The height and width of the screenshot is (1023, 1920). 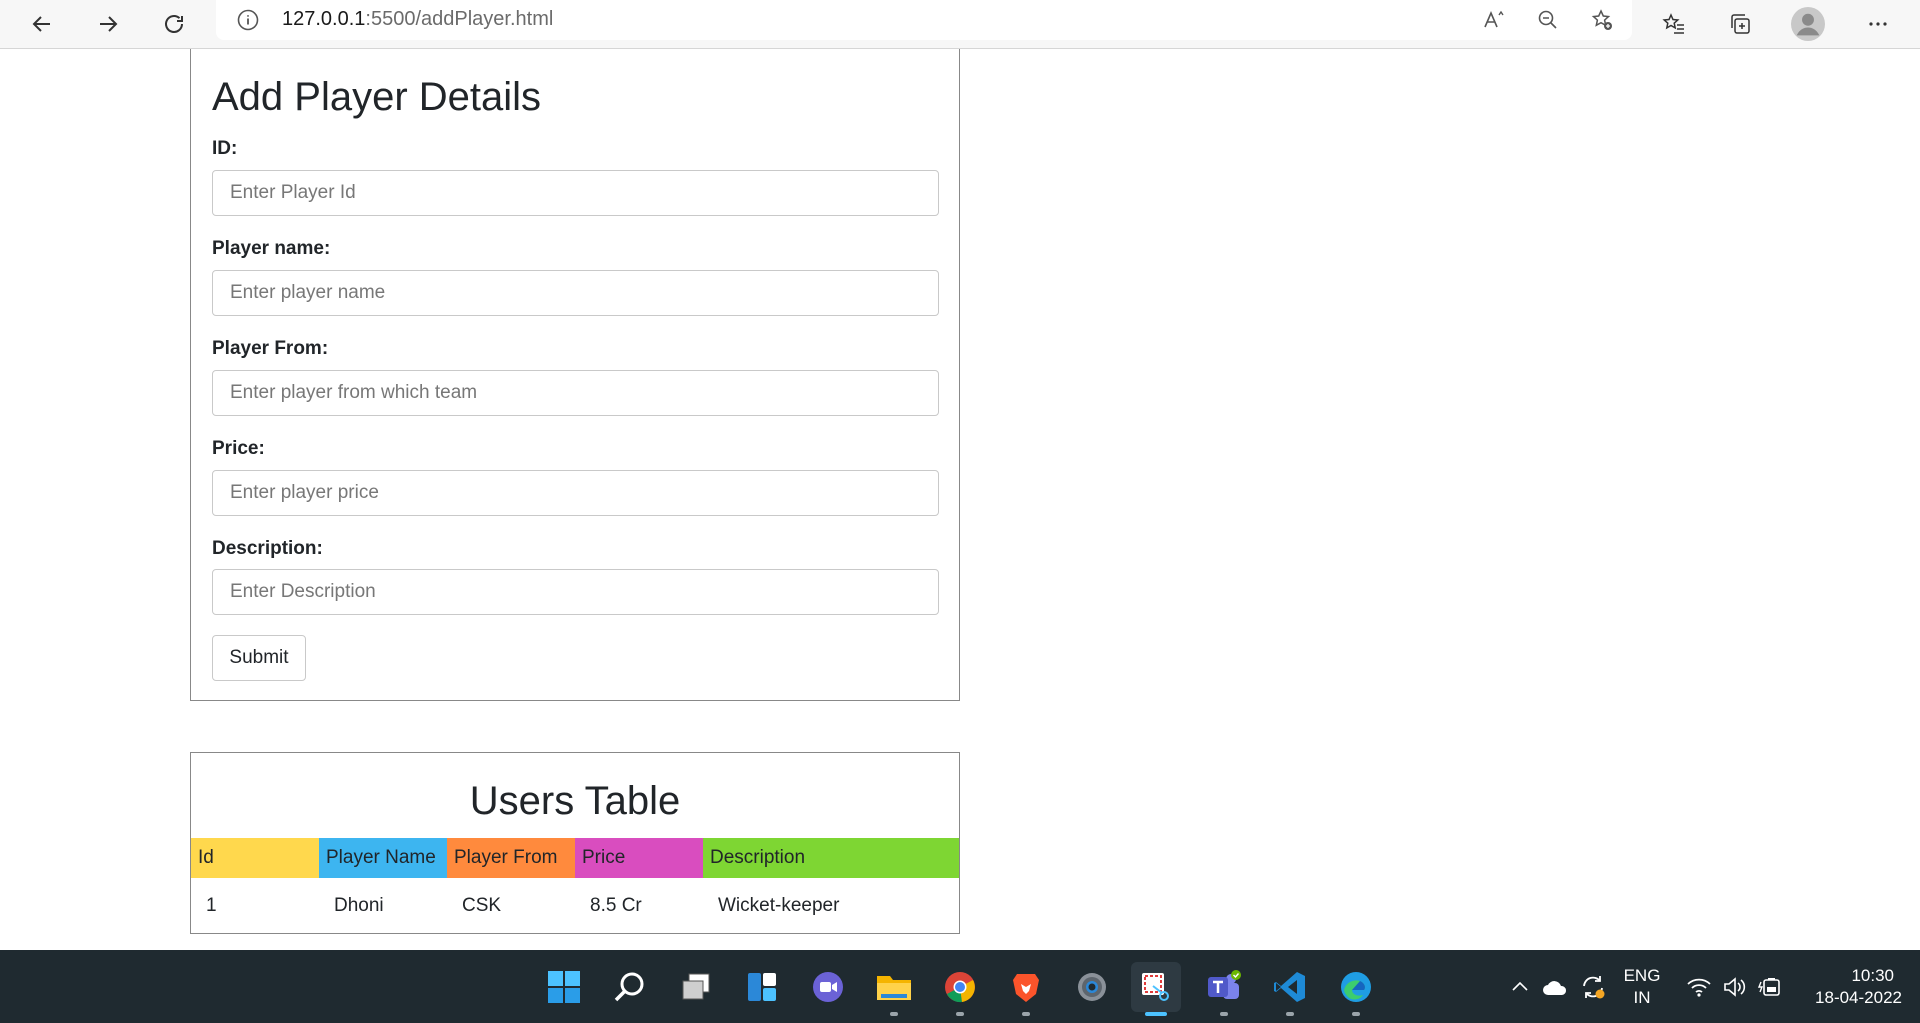 I want to click on wifi-icon, so click(x=1699, y=987).